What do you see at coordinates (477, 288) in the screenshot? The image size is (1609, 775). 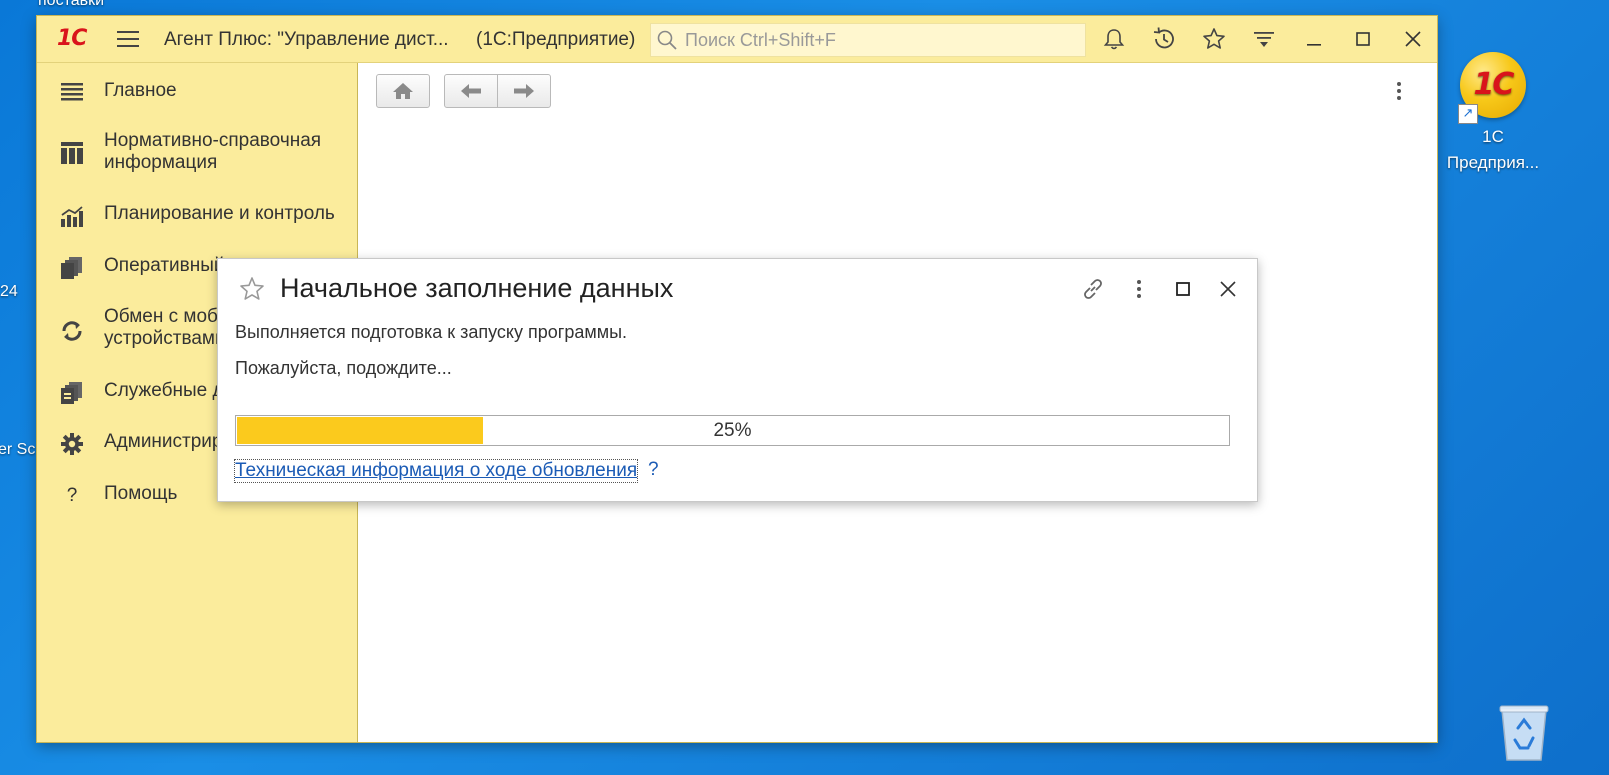 I see `dialog-title: Начальное заполнение данных` at bounding box center [477, 288].